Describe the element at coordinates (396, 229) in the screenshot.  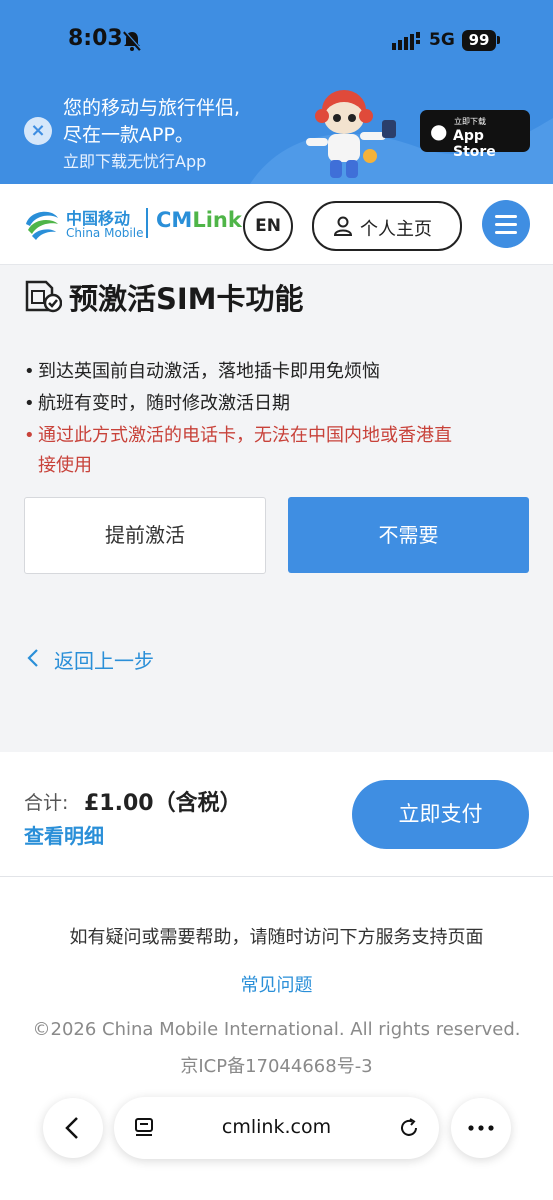
I see `profile-label: 个人主页` at that location.